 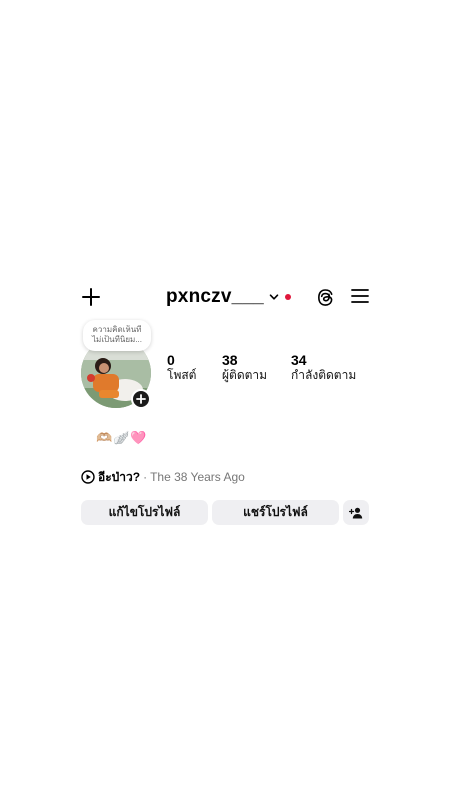 I want to click on profile-header: pxnczv___, so click(x=225, y=297).